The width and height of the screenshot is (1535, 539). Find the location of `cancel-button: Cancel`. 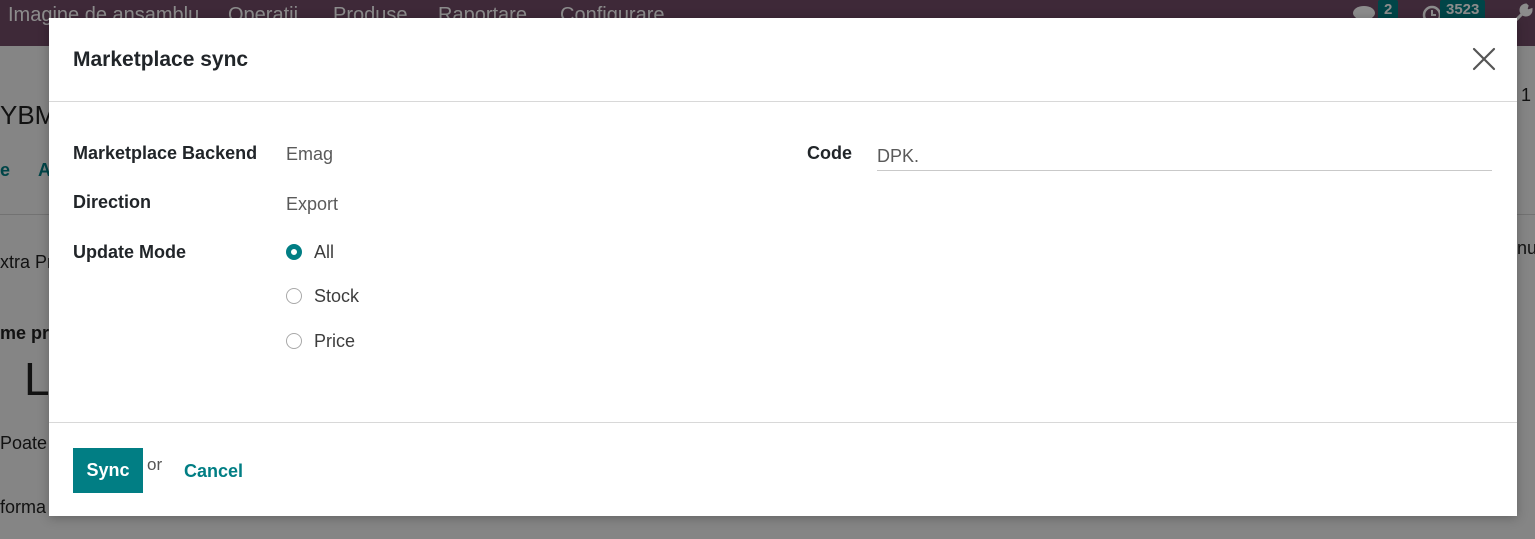

cancel-button: Cancel is located at coordinates (213, 471).